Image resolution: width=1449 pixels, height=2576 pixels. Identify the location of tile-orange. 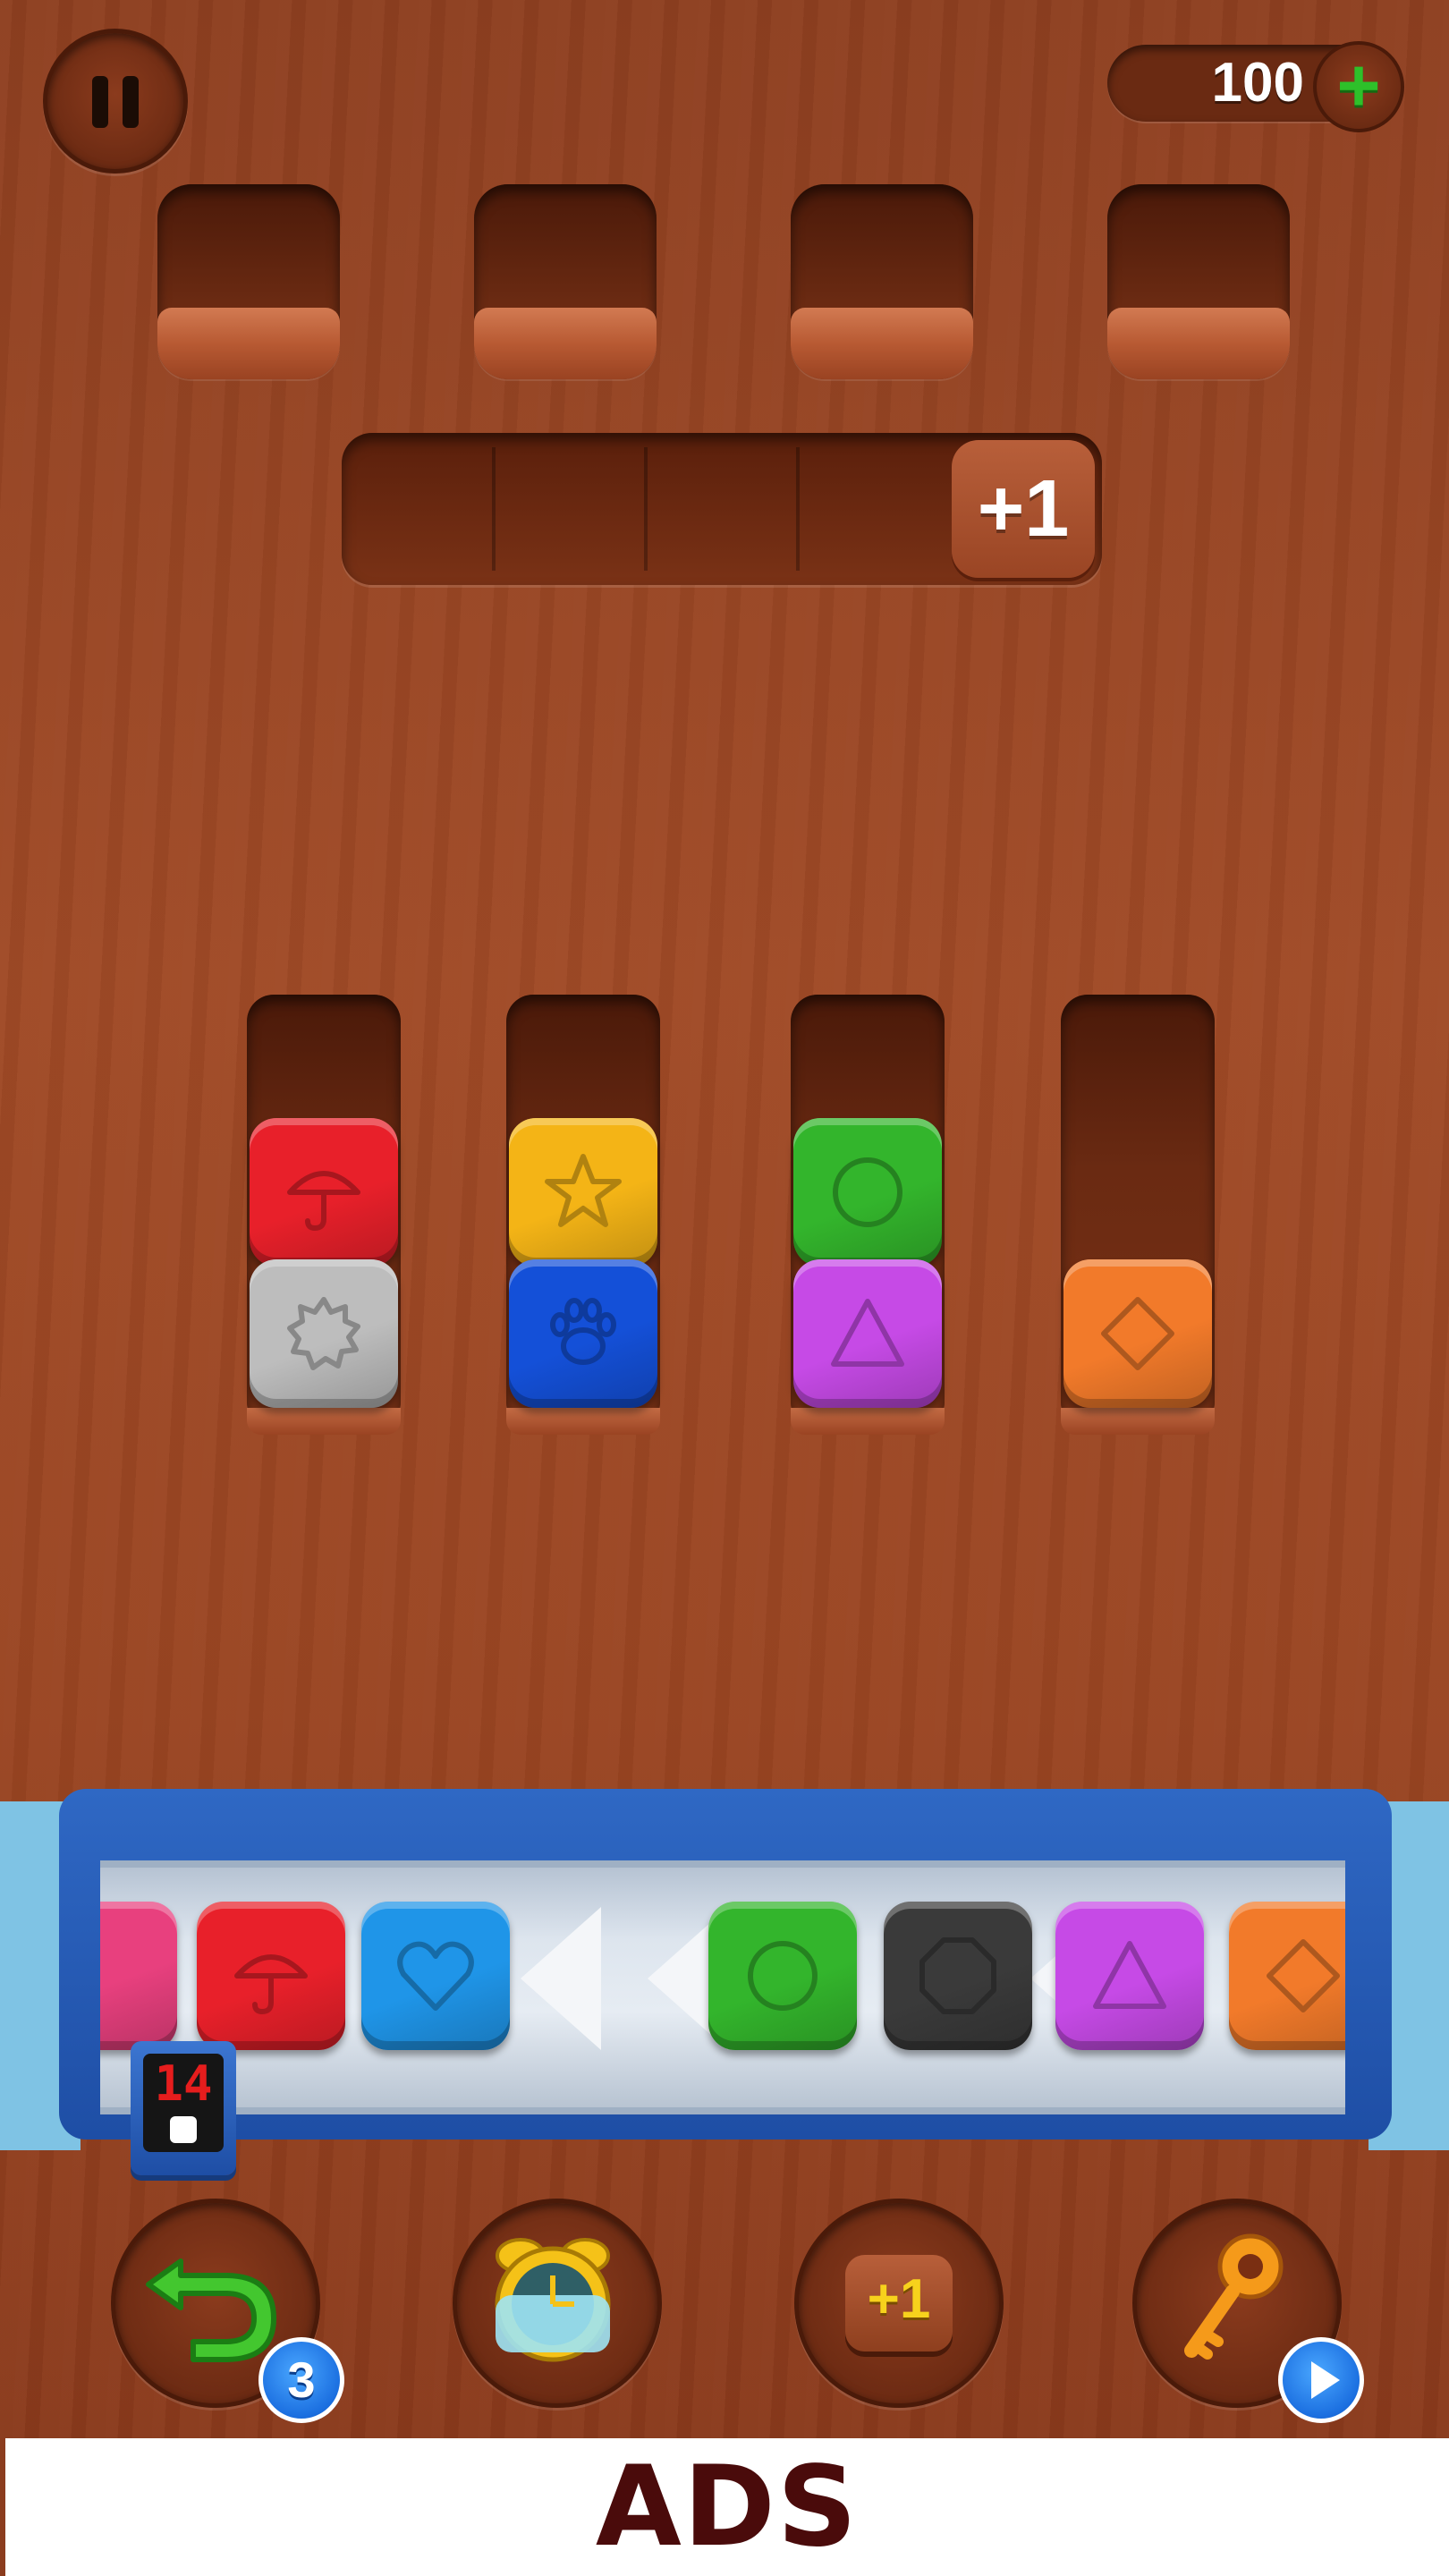
(1137, 1333).